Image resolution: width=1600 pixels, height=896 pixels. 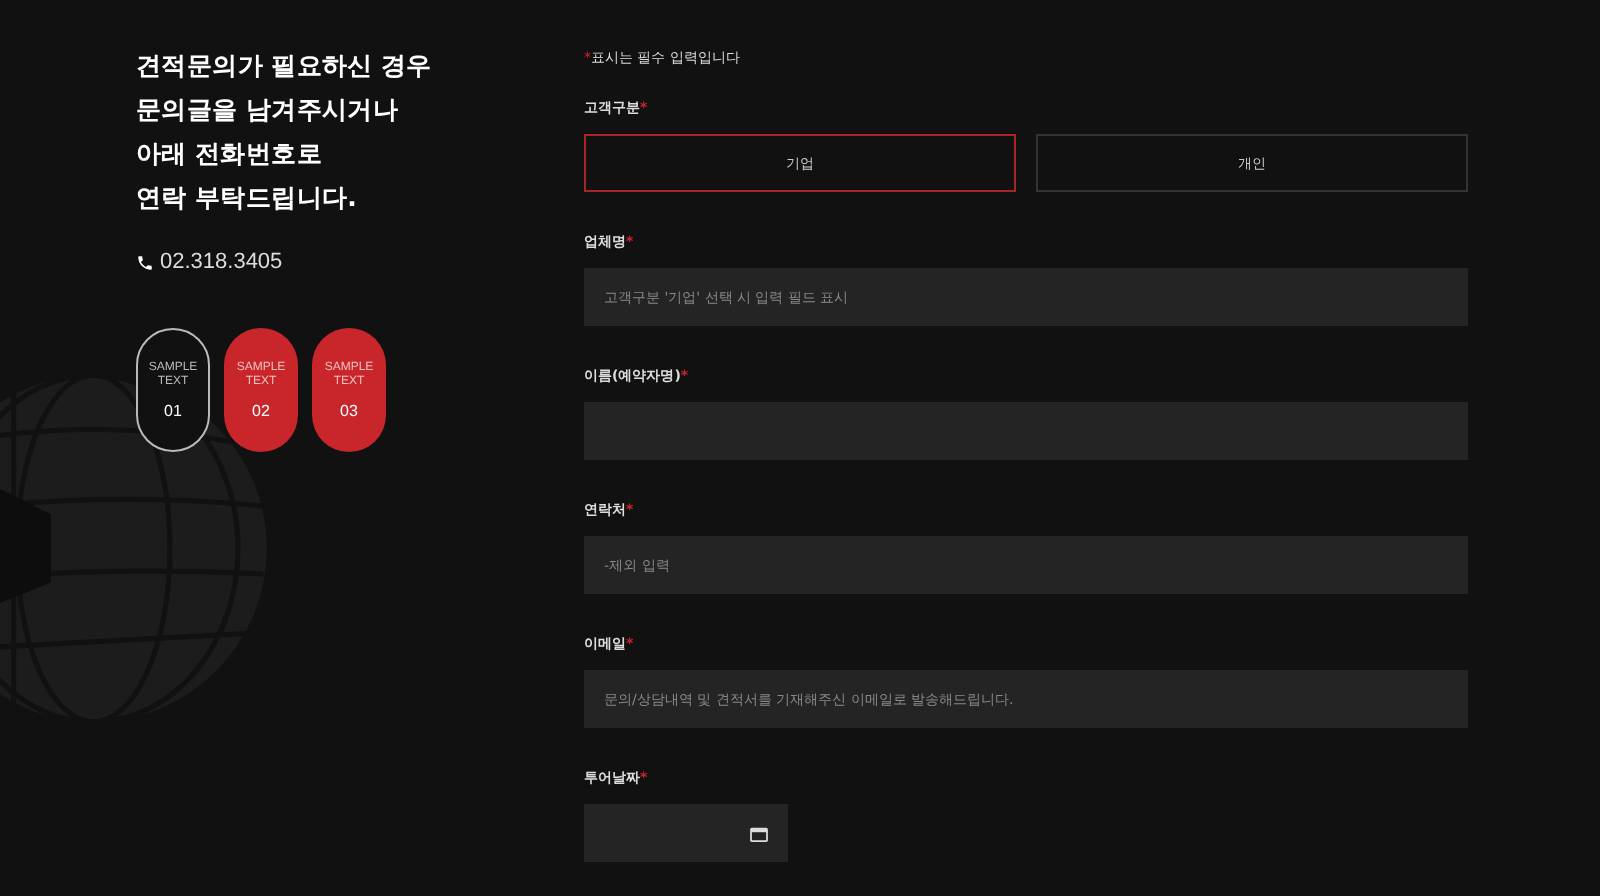 What do you see at coordinates (759, 833) in the screenshot?
I see `calendar-icon` at bounding box center [759, 833].